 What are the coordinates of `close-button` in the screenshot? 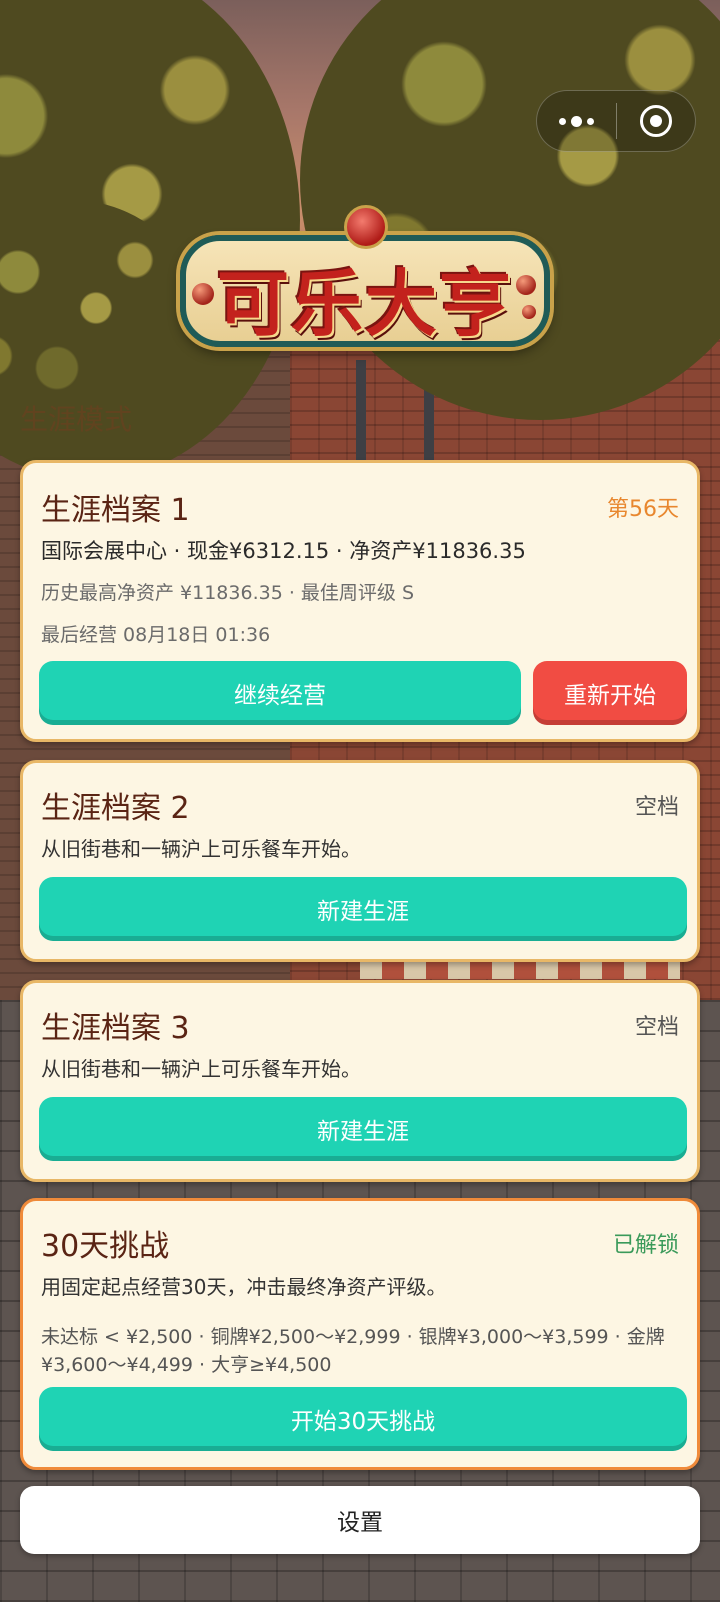 It's located at (656, 121).